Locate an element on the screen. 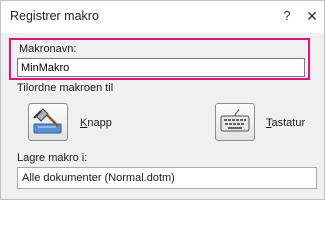 The image size is (325, 240). store-macro-label: Lagre makro i: is located at coordinates (52, 158).